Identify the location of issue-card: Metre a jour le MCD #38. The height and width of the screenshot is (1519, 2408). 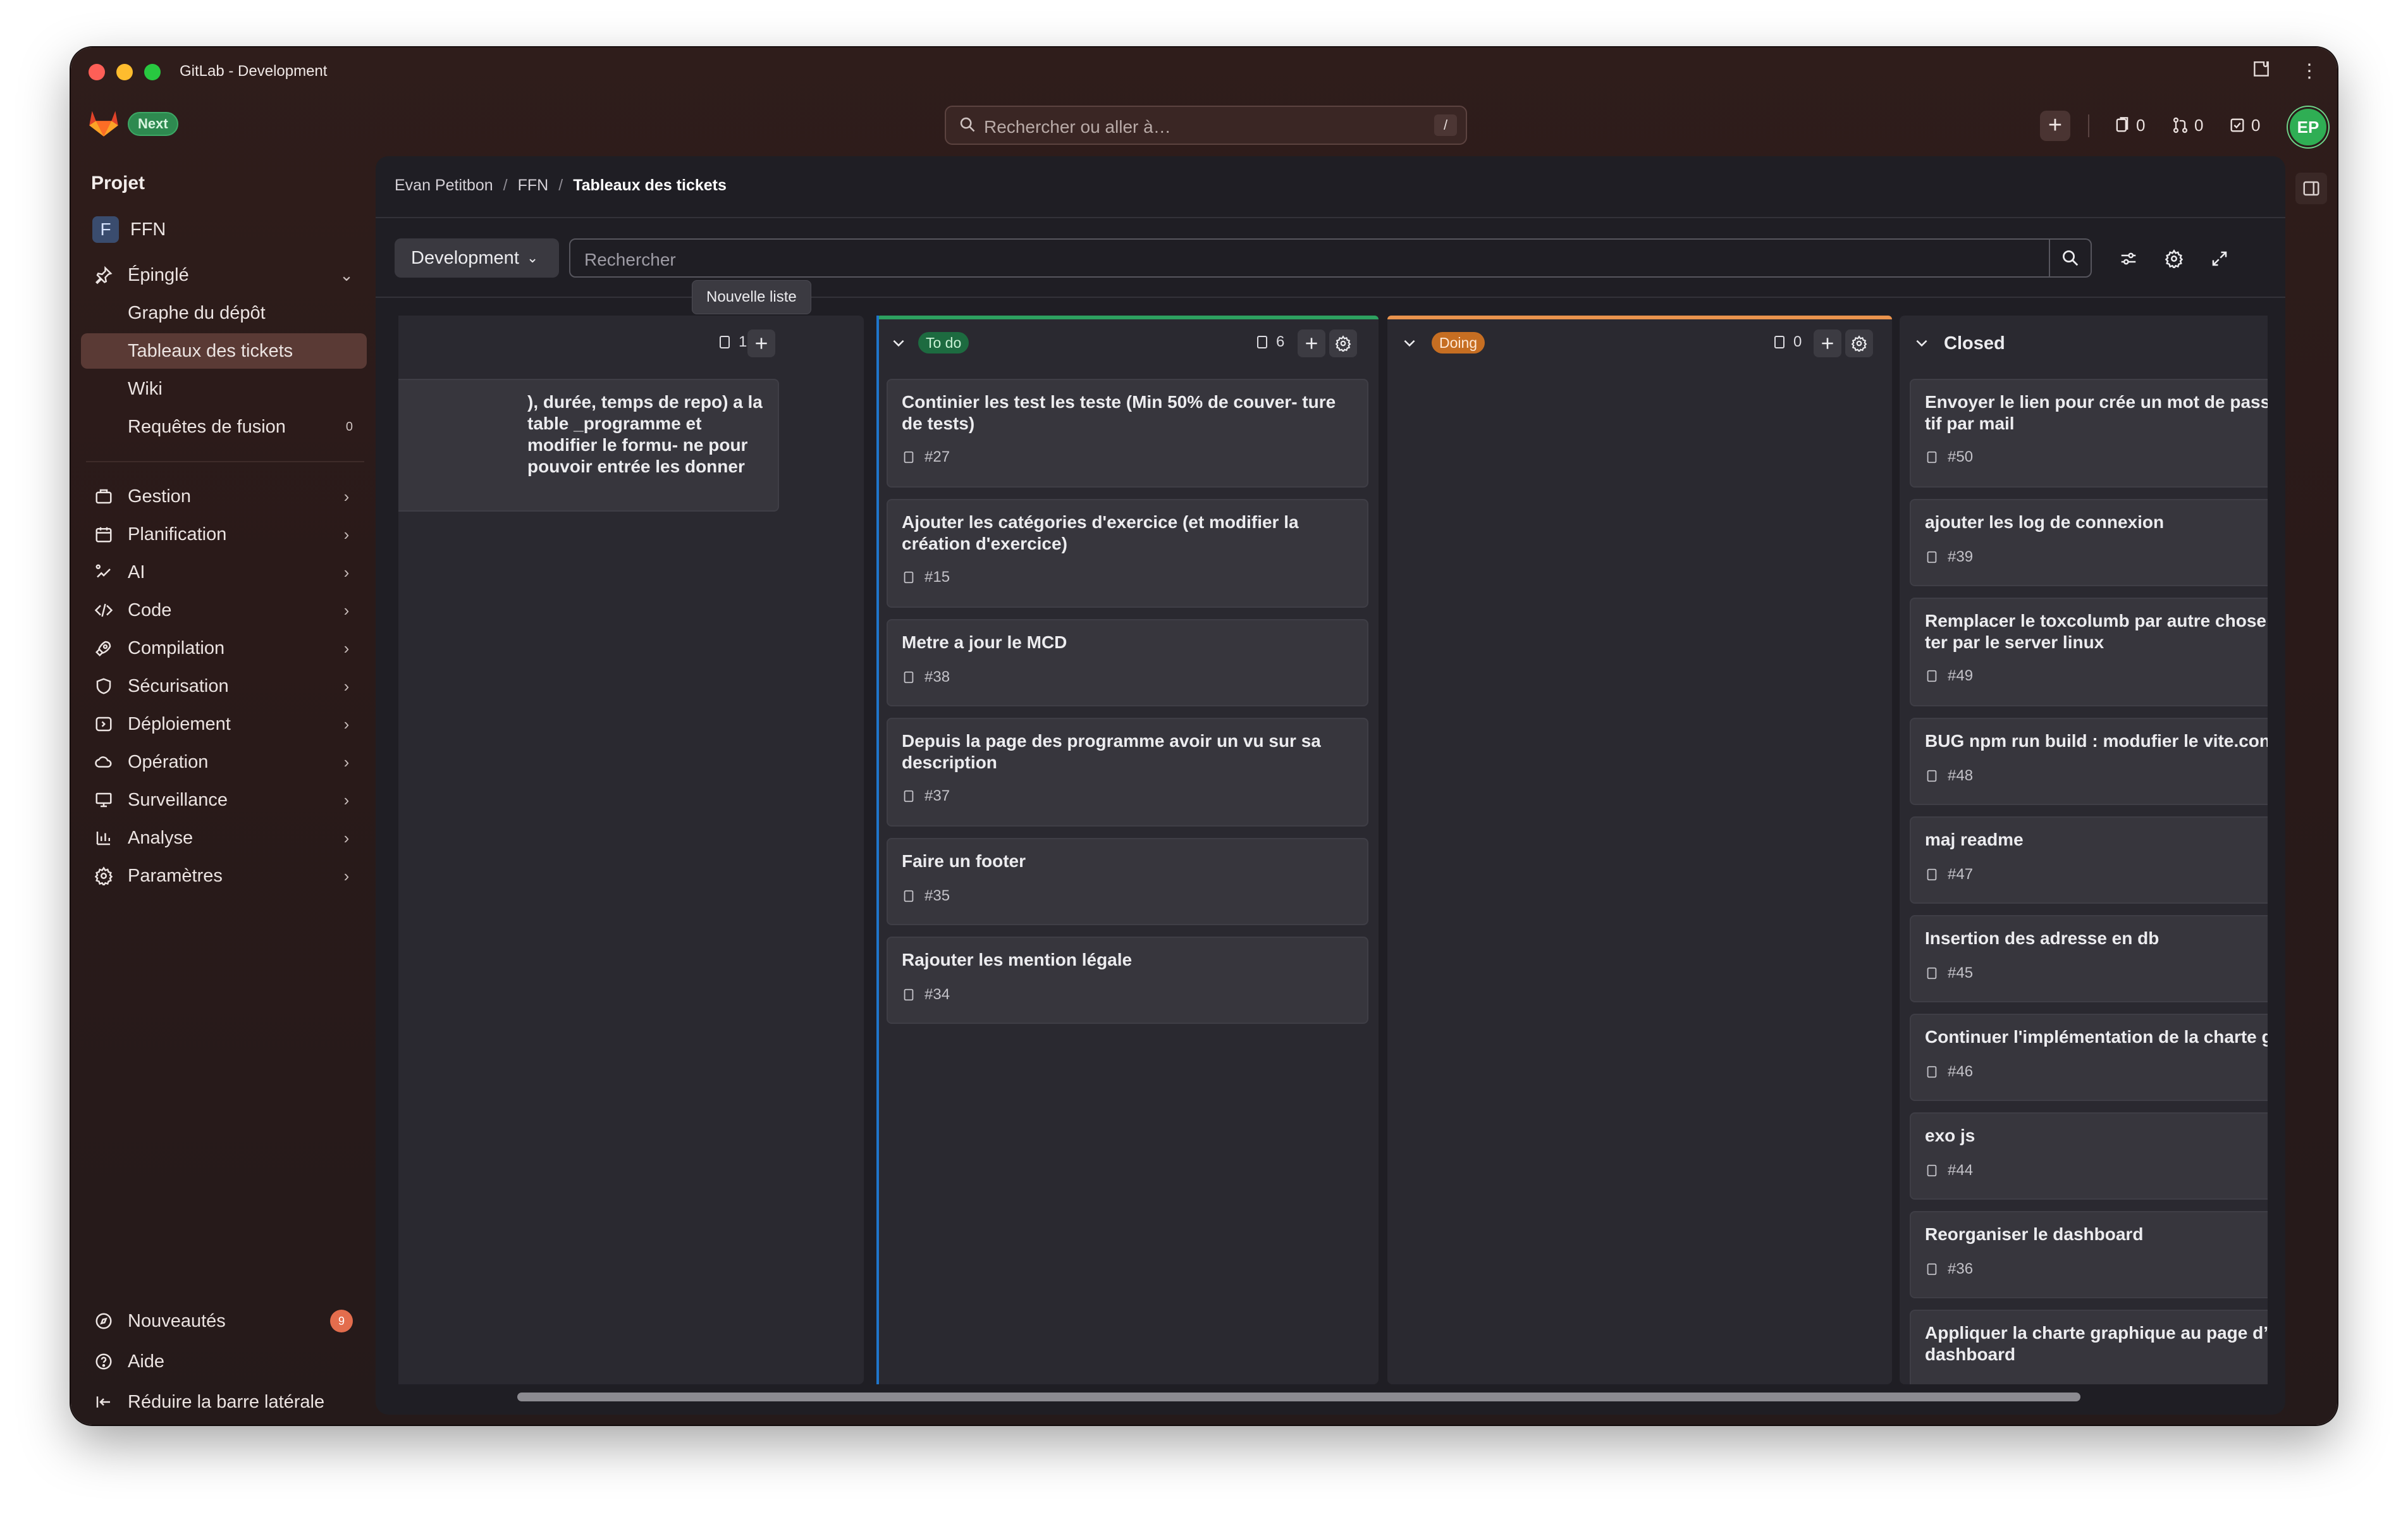
(1127, 662).